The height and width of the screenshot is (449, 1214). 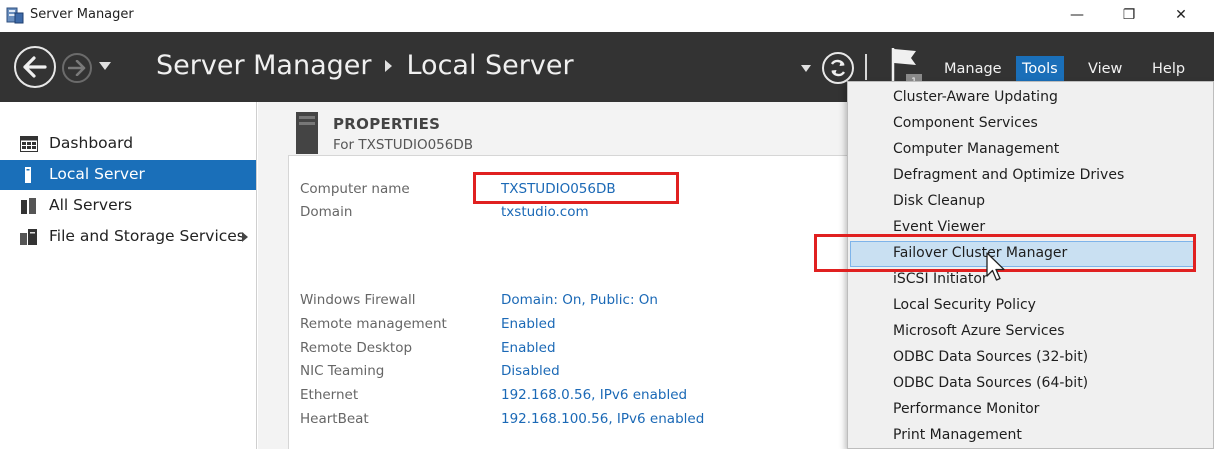 I want to click on history-dropdown-icon, so click(x=105, y=66).